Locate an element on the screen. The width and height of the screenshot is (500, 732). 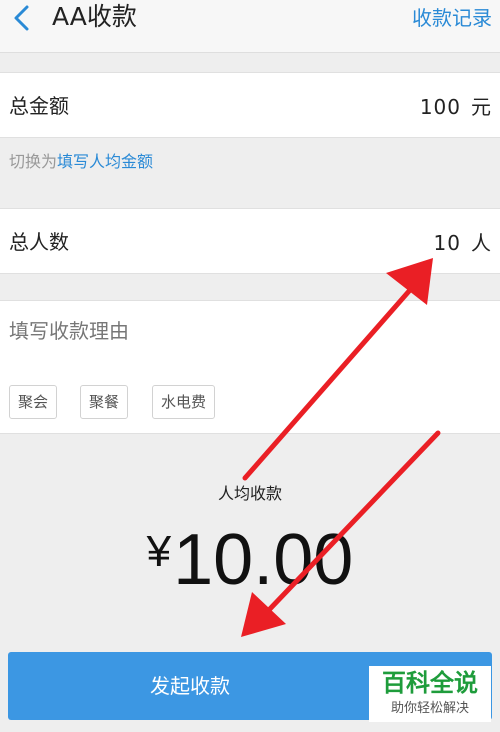
total-amount-field: 100 元 is located at coordinates (456, 105).